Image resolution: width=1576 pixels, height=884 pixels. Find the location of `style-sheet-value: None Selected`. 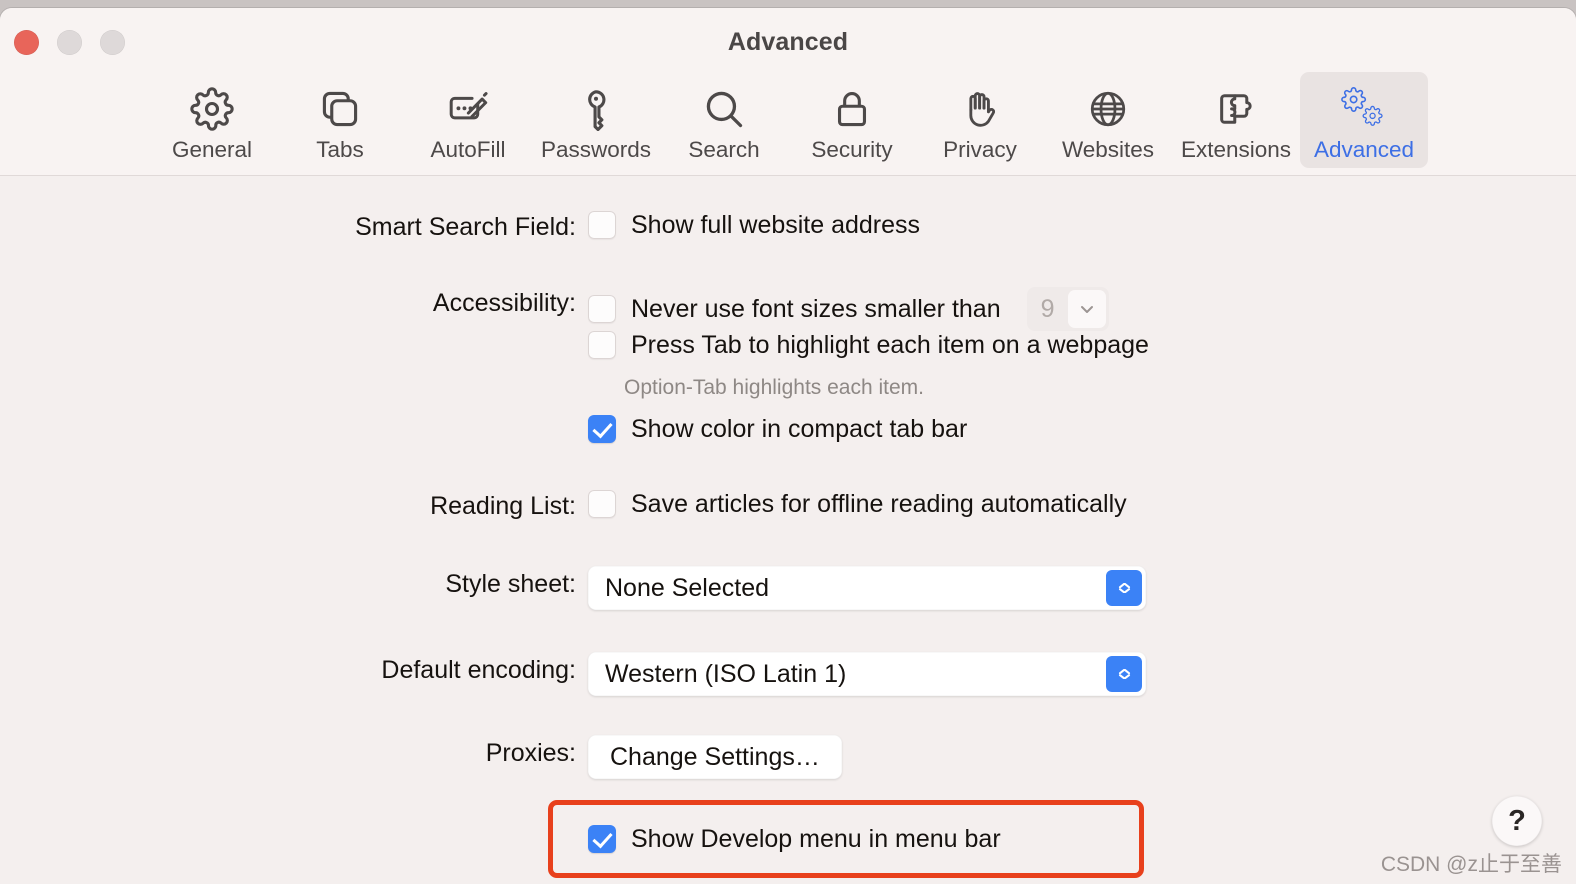

style-sheet-value: None Selected is located at coordinates (687, 587).